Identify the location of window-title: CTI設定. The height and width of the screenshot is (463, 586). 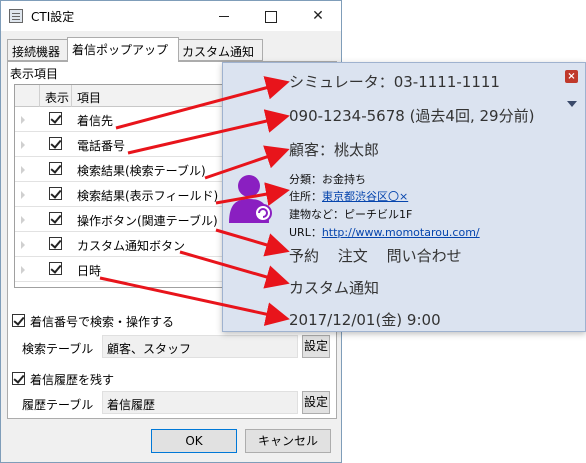
(53, 17).